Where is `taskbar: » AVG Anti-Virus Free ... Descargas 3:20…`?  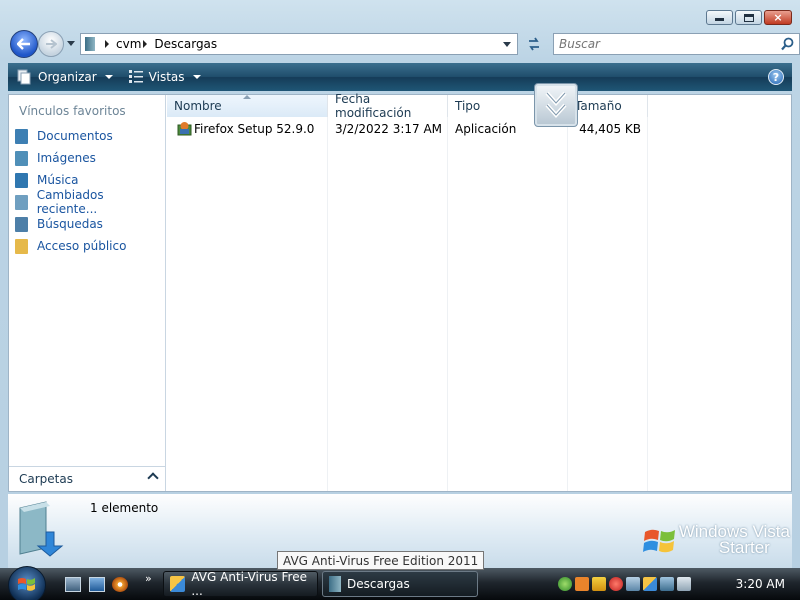 taskbar: » AVG Anti-Virus Free ... Descargas 3:20… is located at coordinates (400, 583).